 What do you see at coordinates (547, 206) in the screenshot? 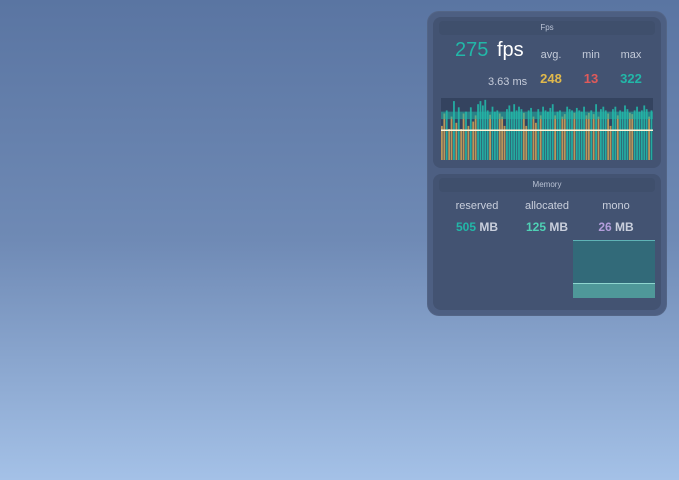
I see `allocated-label: allocated` at bounding box center [547, 206].